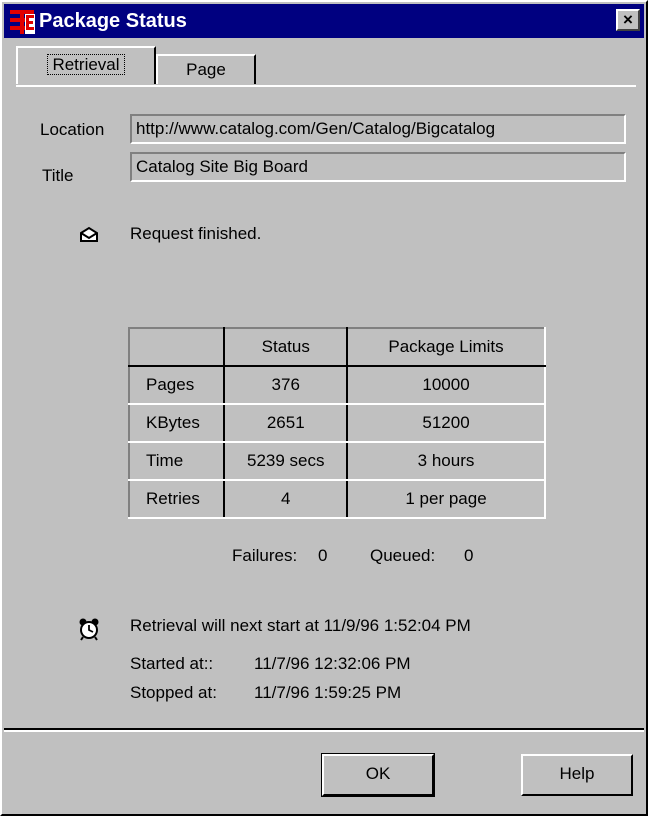 This screenshot has width=648, height=816. What do you see at coordinates (378, 167) in the screenshot?
I see `title-field: Catalog Site Big Board` at bounding box center [378, 167].